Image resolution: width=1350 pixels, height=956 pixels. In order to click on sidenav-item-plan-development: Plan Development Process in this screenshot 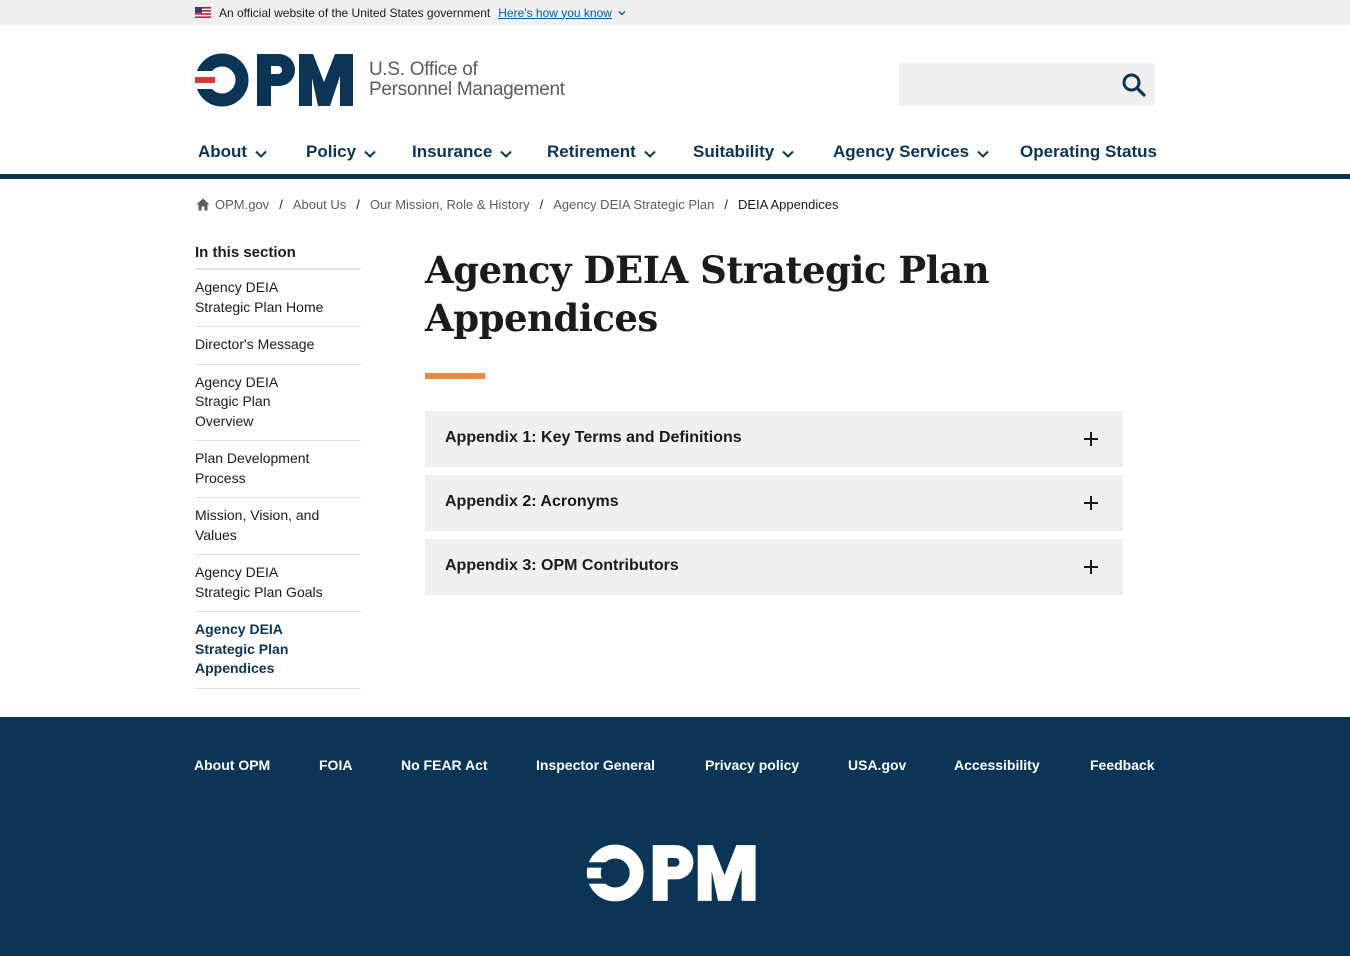, I will do `click(278, 469)`.